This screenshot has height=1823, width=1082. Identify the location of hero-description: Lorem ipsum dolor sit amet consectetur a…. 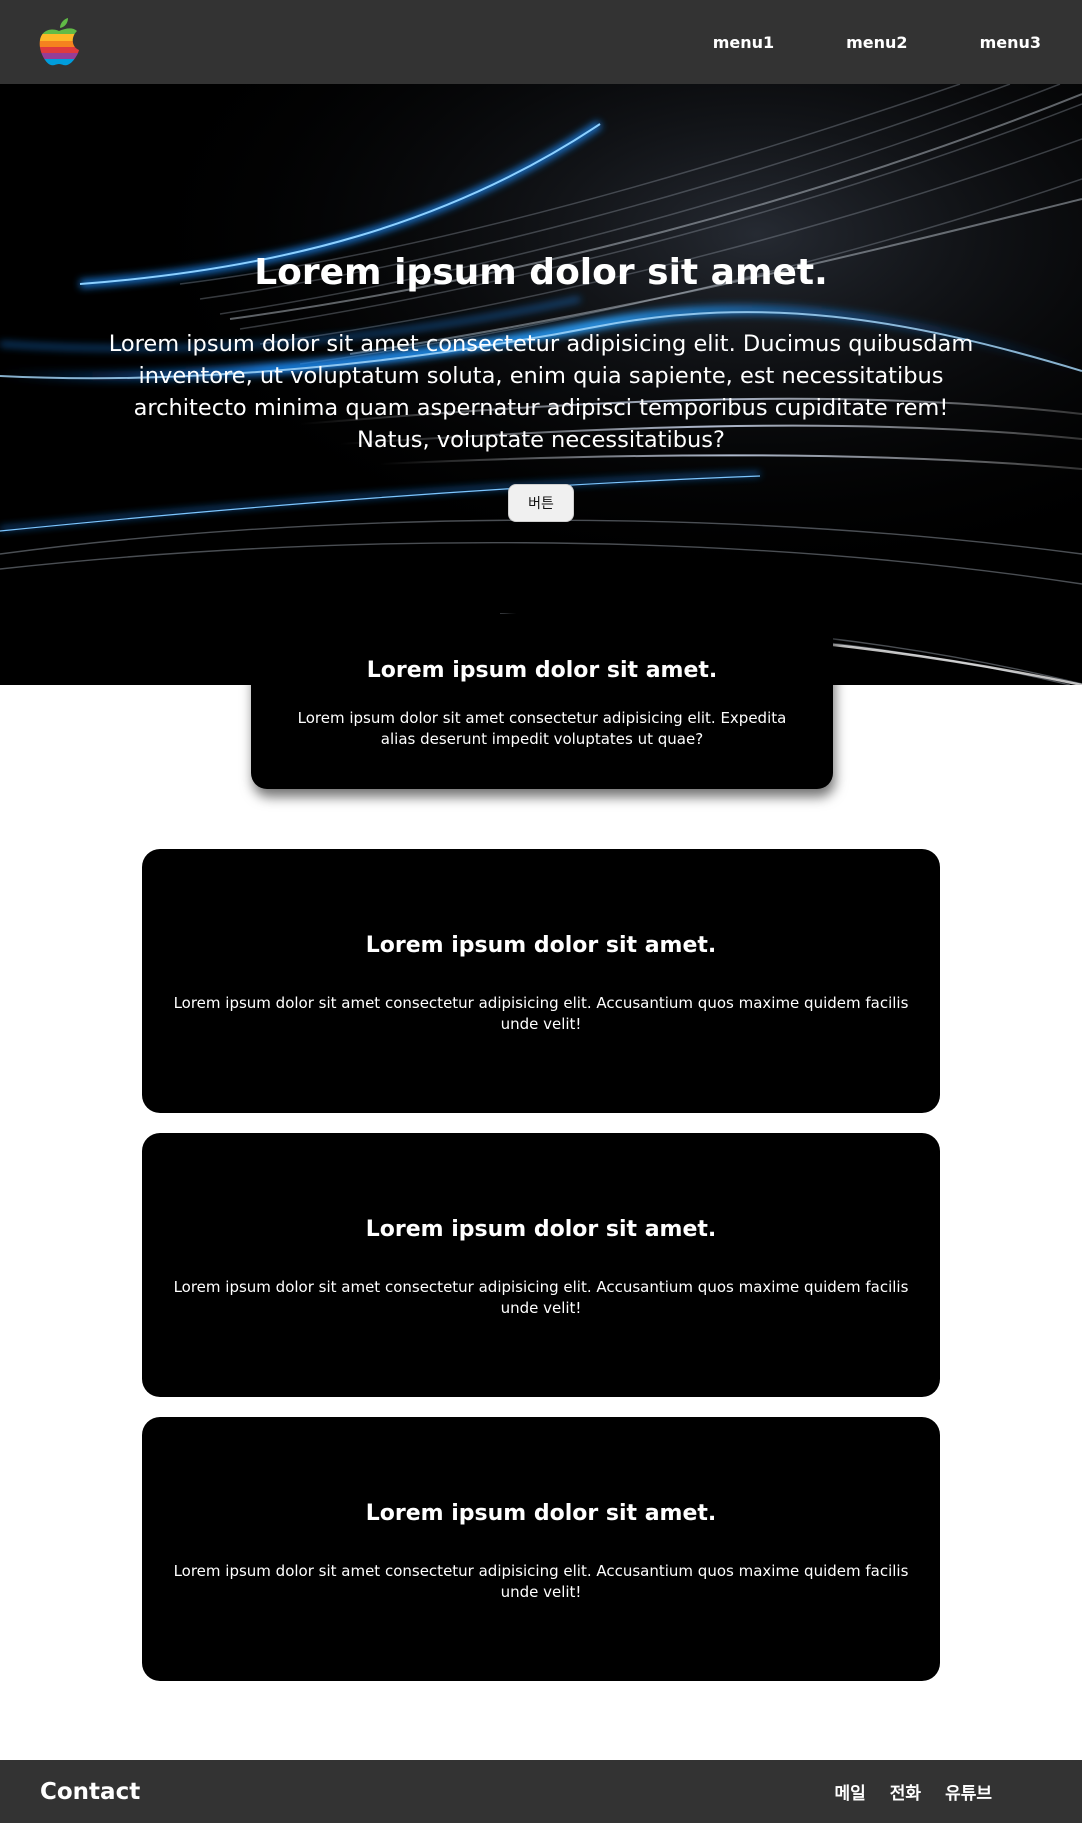
(541, 392).